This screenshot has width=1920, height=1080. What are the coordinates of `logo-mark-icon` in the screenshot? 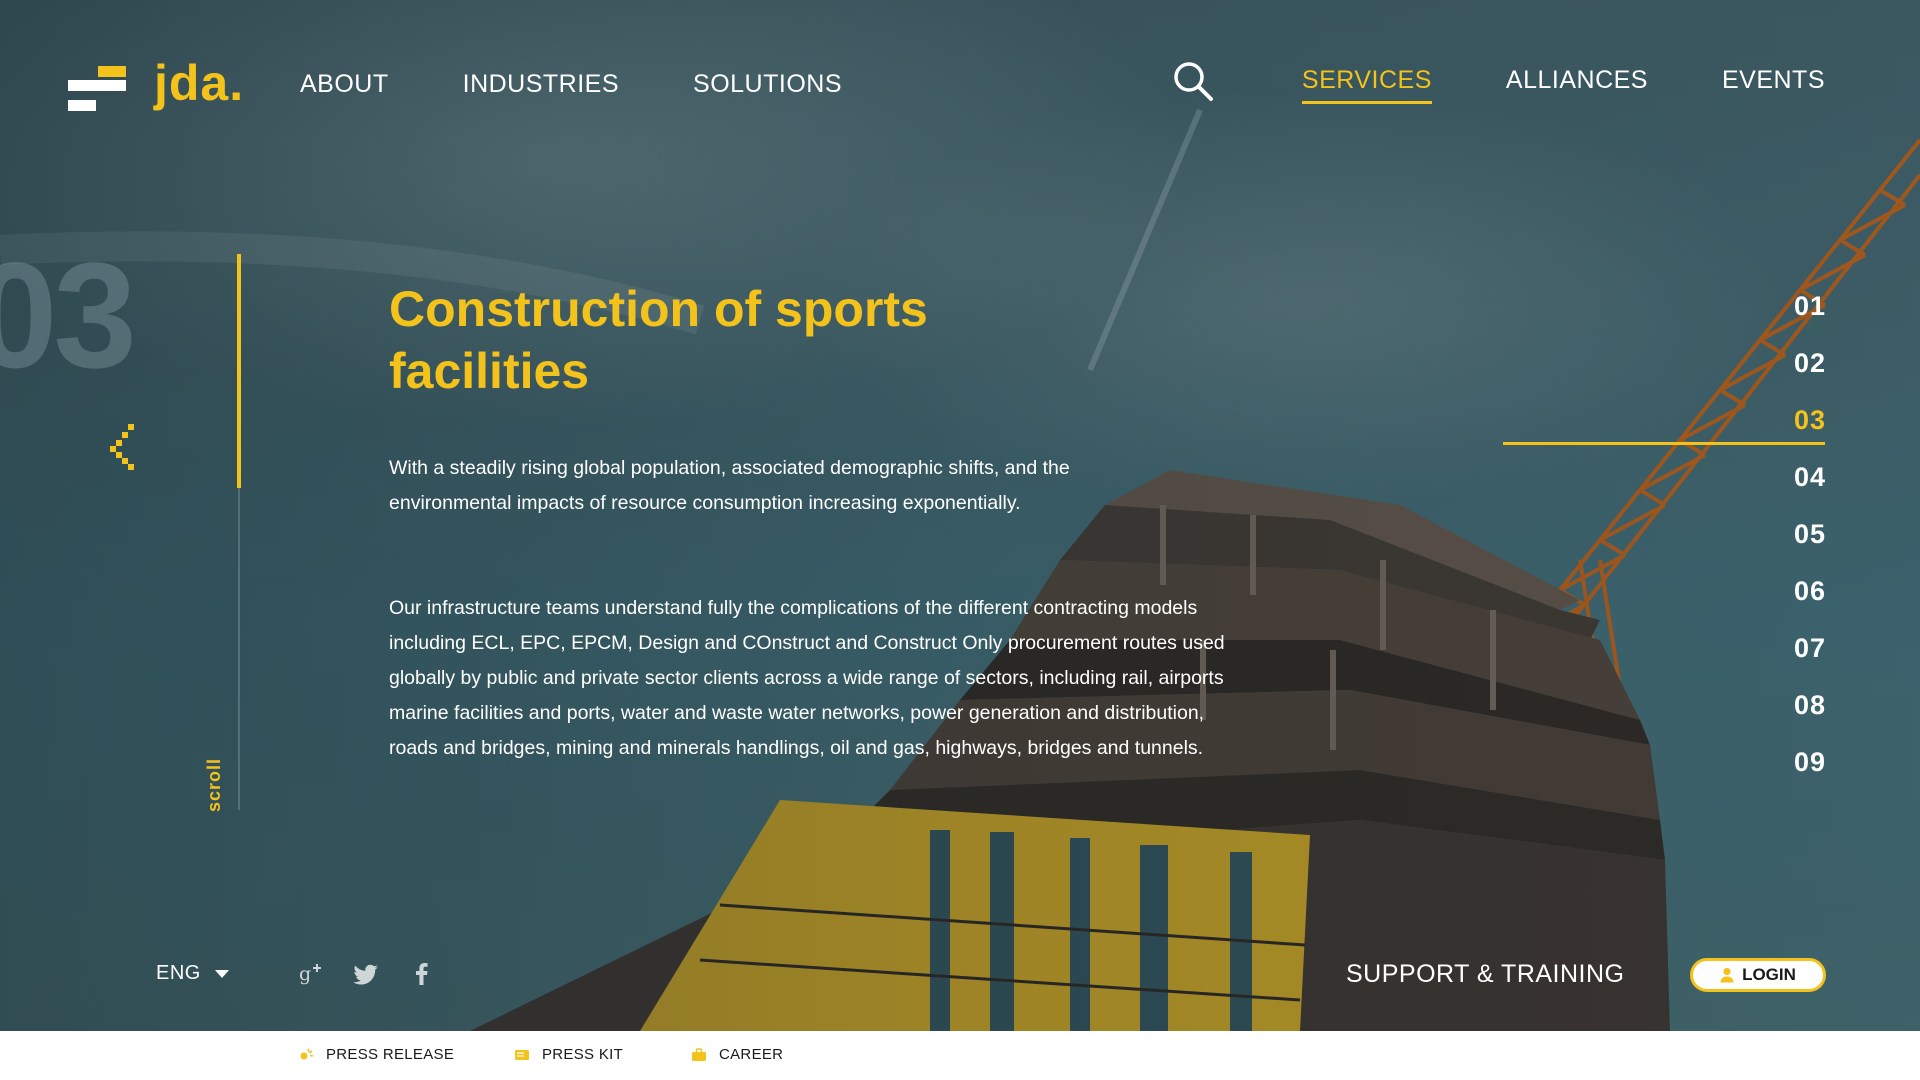 It's located at (98, 89).